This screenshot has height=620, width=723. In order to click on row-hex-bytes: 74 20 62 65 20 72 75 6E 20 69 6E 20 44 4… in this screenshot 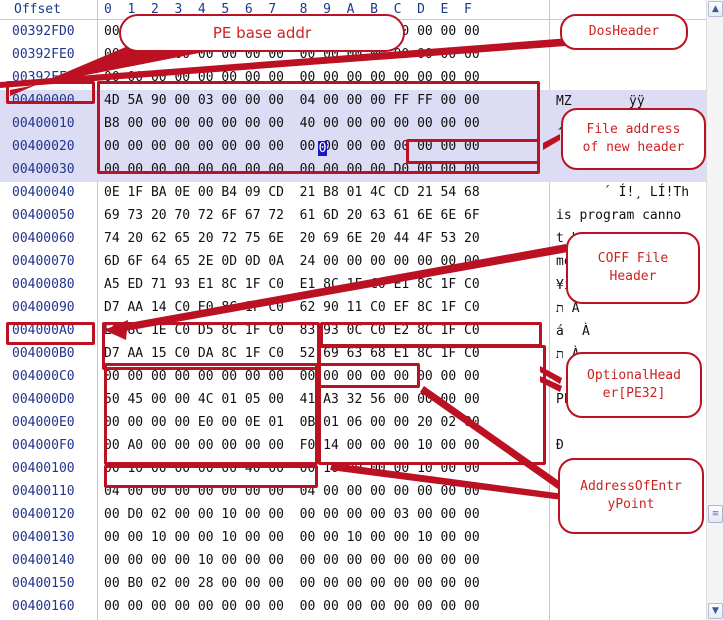, I will do `click(292, 238)`.